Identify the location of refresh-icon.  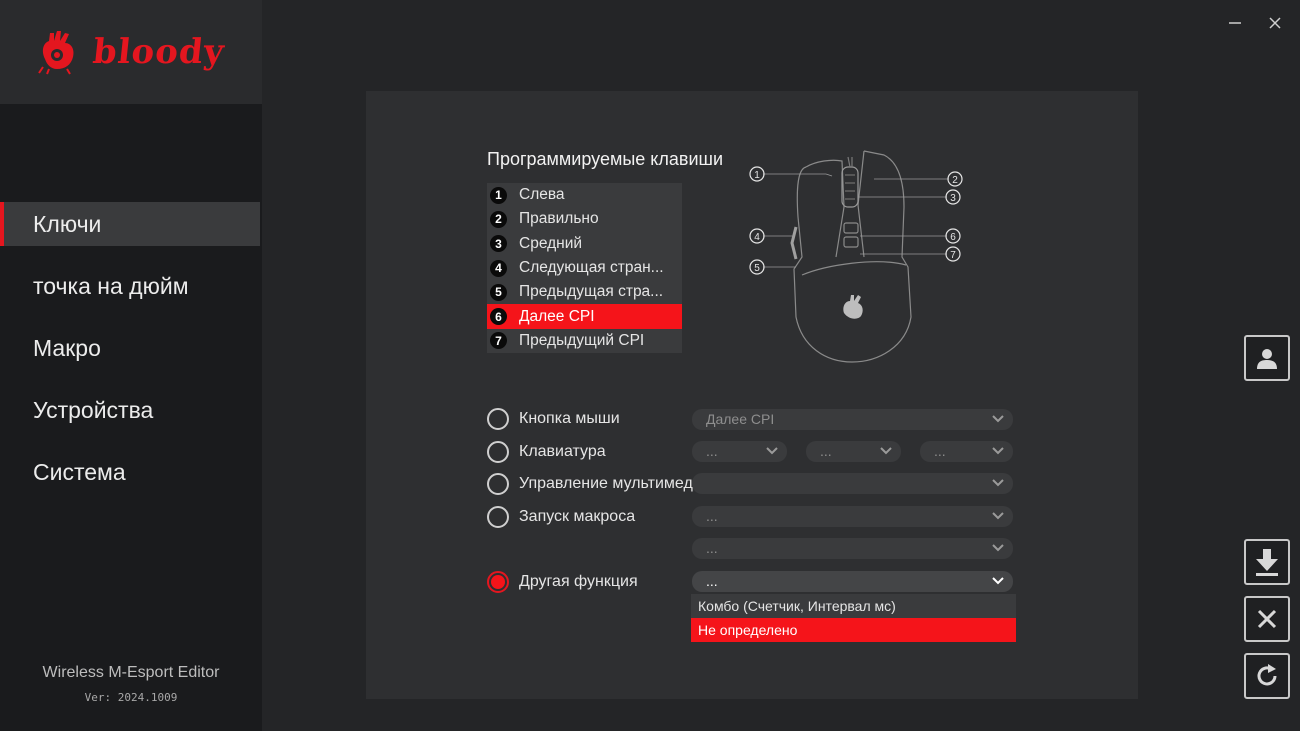
(1267, 675).